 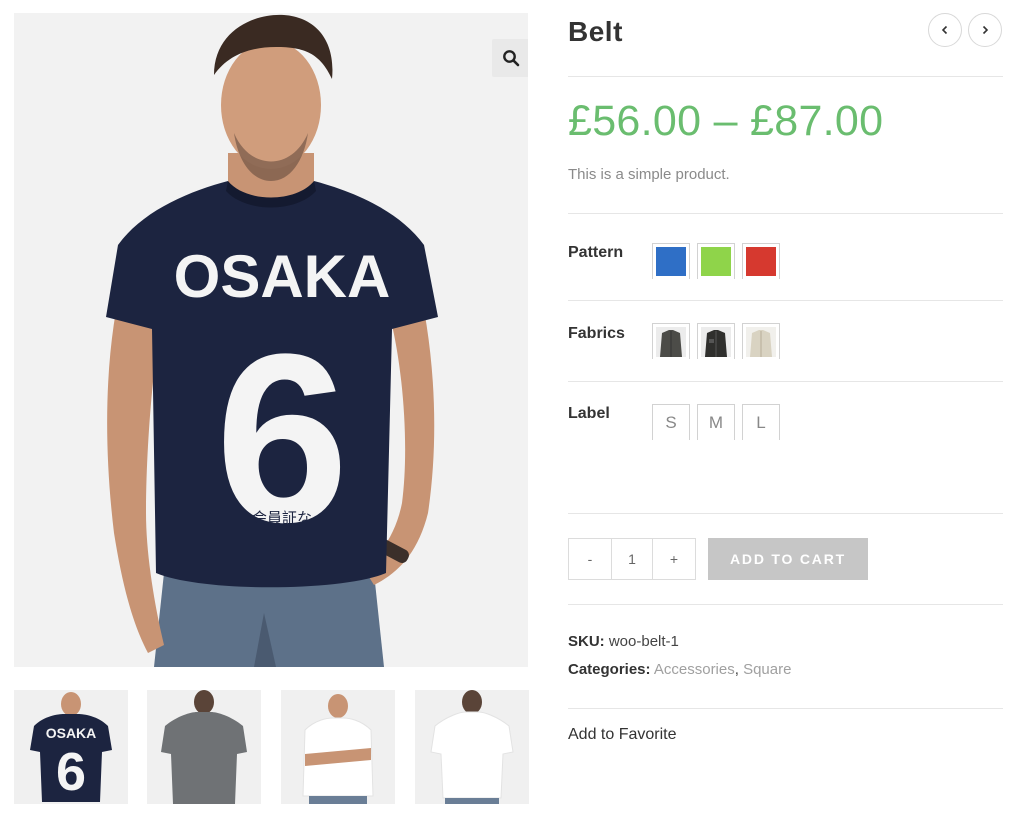 What do you see at coordinates (590, 559) in the screenshot?
I see `quantity-minus-button: -` at bounding box center [590, 559].